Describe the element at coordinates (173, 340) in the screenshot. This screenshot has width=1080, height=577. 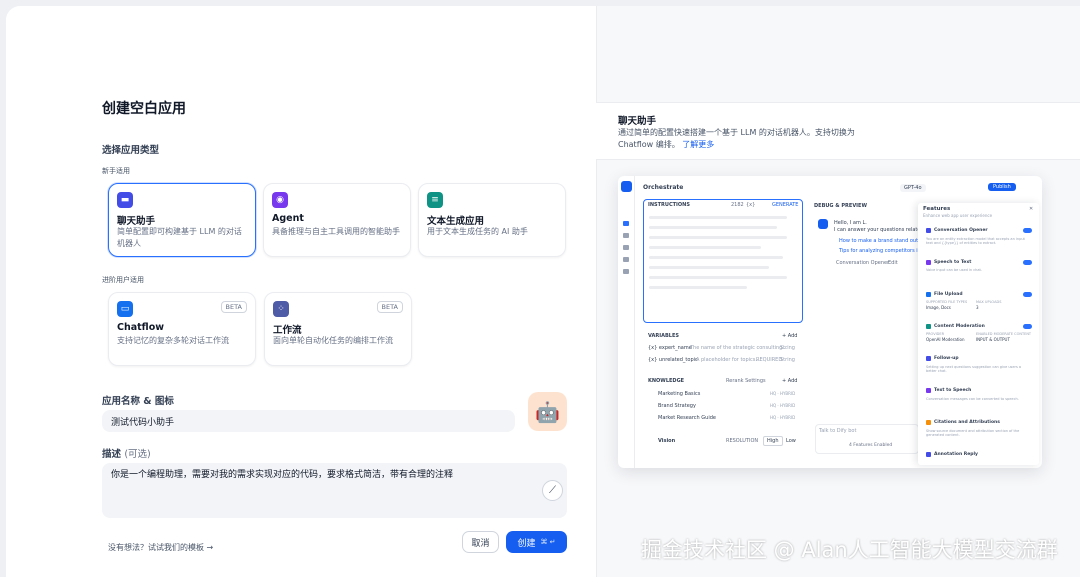
I see `card-desc: 支持记忆的复杂多轮对话工作流` at that location.